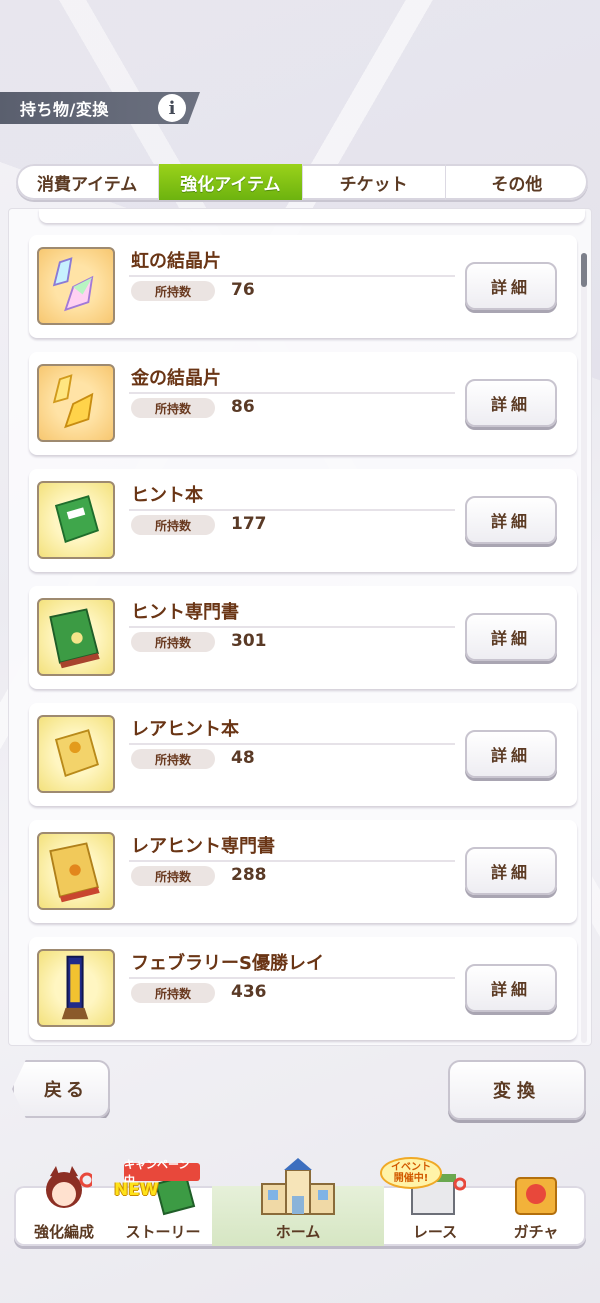  Describe the element at coordinates (63, 1232) in the screenshot. I see `nav-label: 強化編成` at that location.